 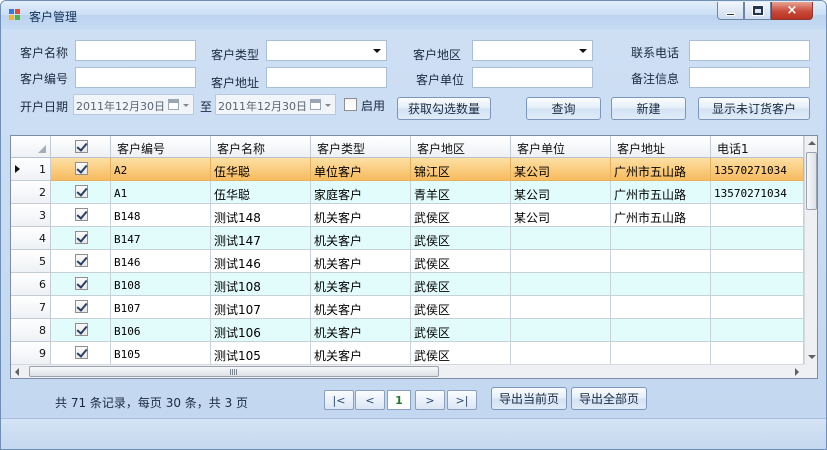 I want to click on phone-input, so click(x=749, y=50).